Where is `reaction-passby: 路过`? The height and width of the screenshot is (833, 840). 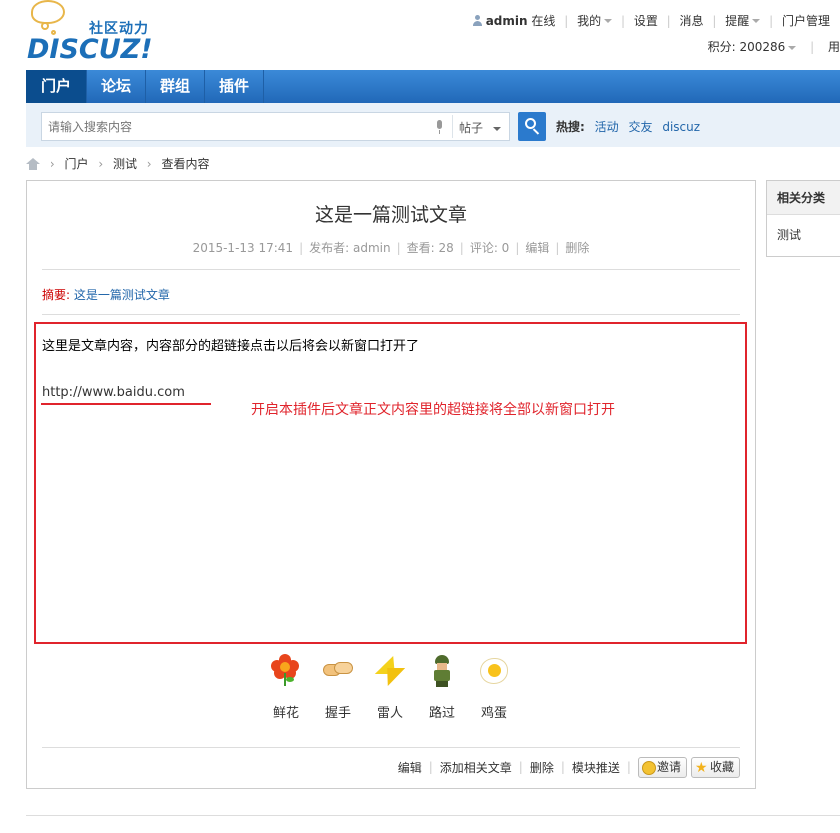
reaction-passby: 路过 is located at coordinates (442, 687).